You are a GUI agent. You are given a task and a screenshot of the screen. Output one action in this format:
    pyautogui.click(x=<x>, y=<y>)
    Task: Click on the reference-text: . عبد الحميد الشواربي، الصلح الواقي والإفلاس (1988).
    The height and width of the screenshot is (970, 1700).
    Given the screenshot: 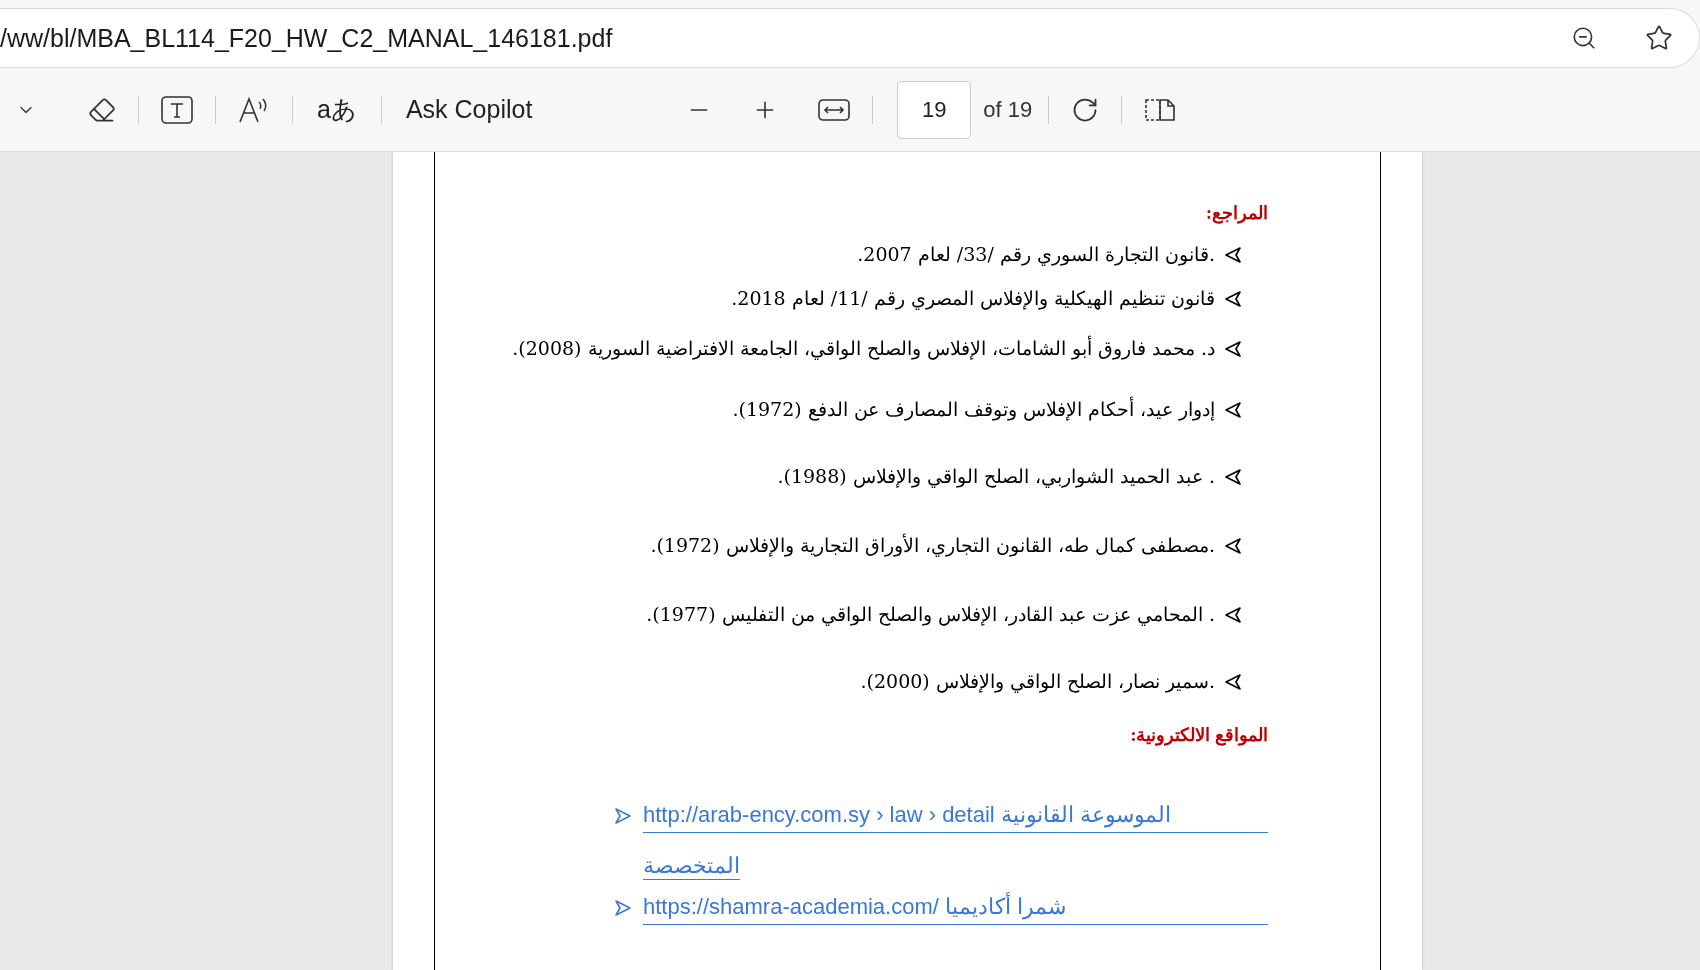 What is the action you would take?
    pyautogui.click(x=996, y=476)
    